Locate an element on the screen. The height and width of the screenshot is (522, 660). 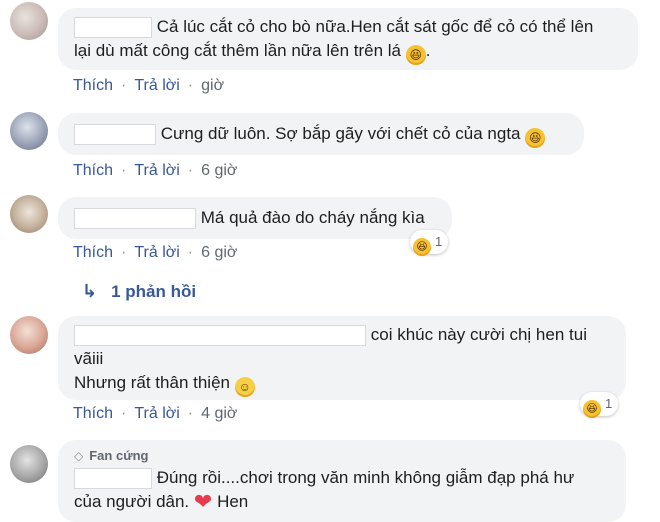
heart-icon: ❤ is located at coordinates (203, 501).